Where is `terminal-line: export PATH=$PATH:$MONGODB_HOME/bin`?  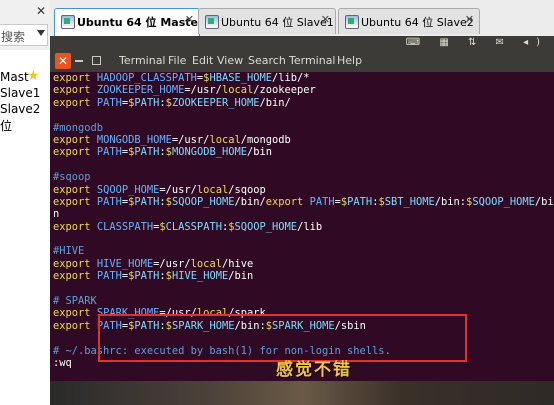 terminal-line: export PATH=$PATH:$MONGODB_HOME/bin is located at coordinates (163, 152).